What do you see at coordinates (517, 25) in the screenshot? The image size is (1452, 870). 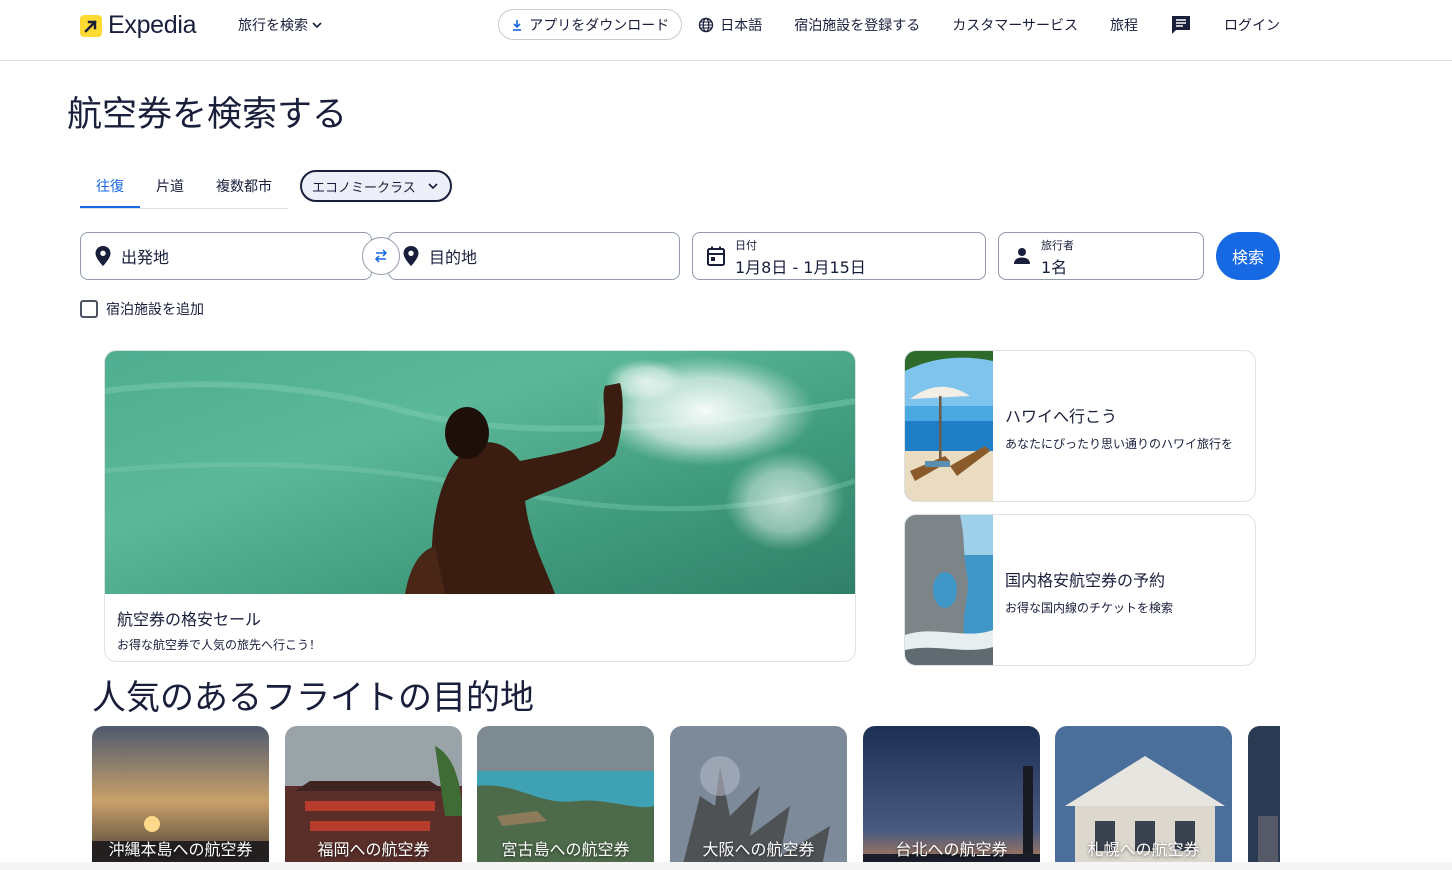 I see `download-icon` at bounding box center [517, 25].